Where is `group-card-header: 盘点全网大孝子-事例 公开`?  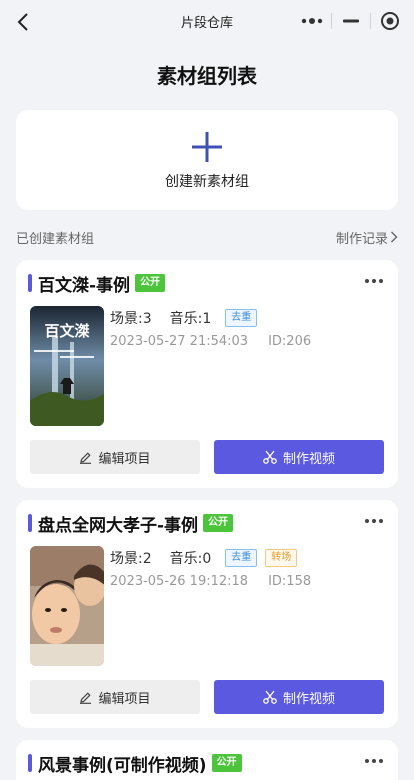 group-card-header: 盘点全网大孝子-事例 公开 is located at coordinates (131, 524).